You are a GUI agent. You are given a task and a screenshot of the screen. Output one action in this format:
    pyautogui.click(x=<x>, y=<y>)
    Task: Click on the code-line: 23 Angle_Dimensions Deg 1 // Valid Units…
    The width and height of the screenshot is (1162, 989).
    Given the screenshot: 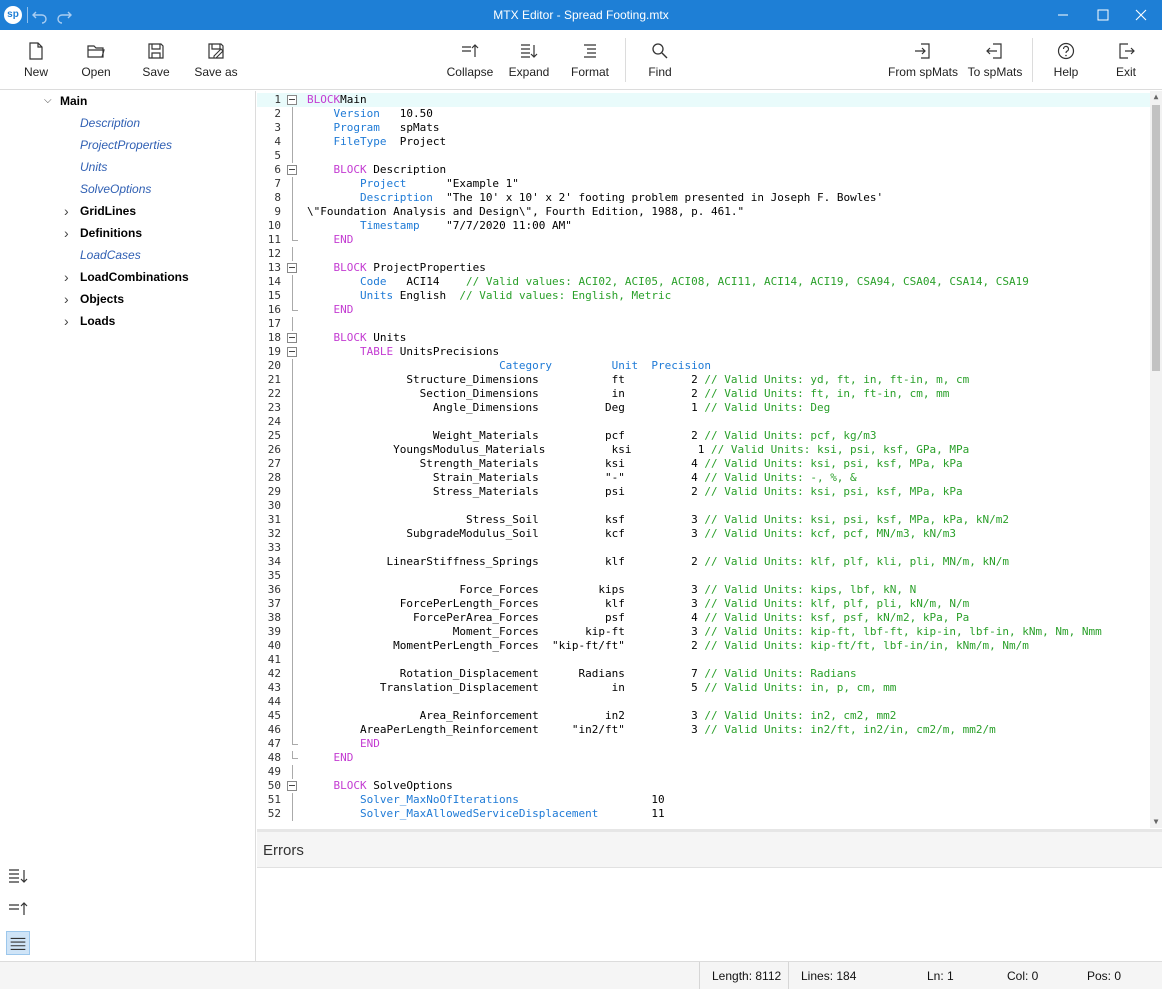 What is the action you would take?
    pyautogui.click(x=703, y=408)
    